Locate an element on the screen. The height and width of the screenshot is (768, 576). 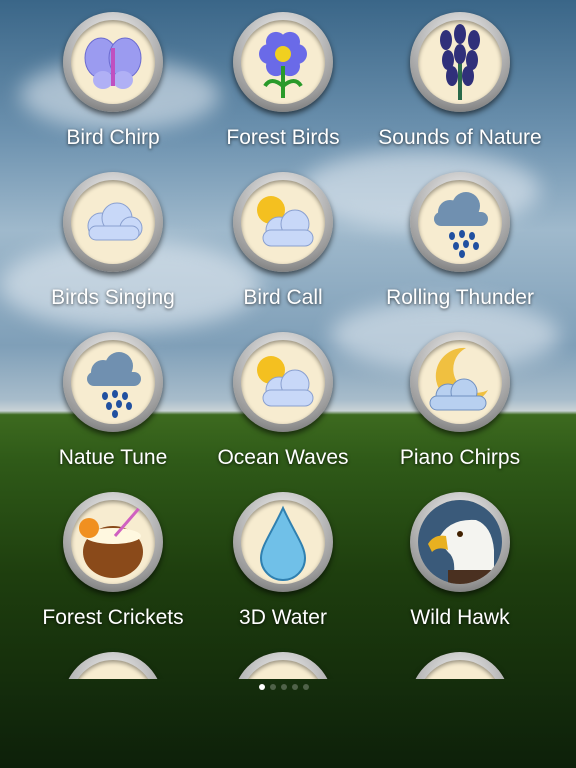
rolling-thunder-button is located at coordinates (460, 222).